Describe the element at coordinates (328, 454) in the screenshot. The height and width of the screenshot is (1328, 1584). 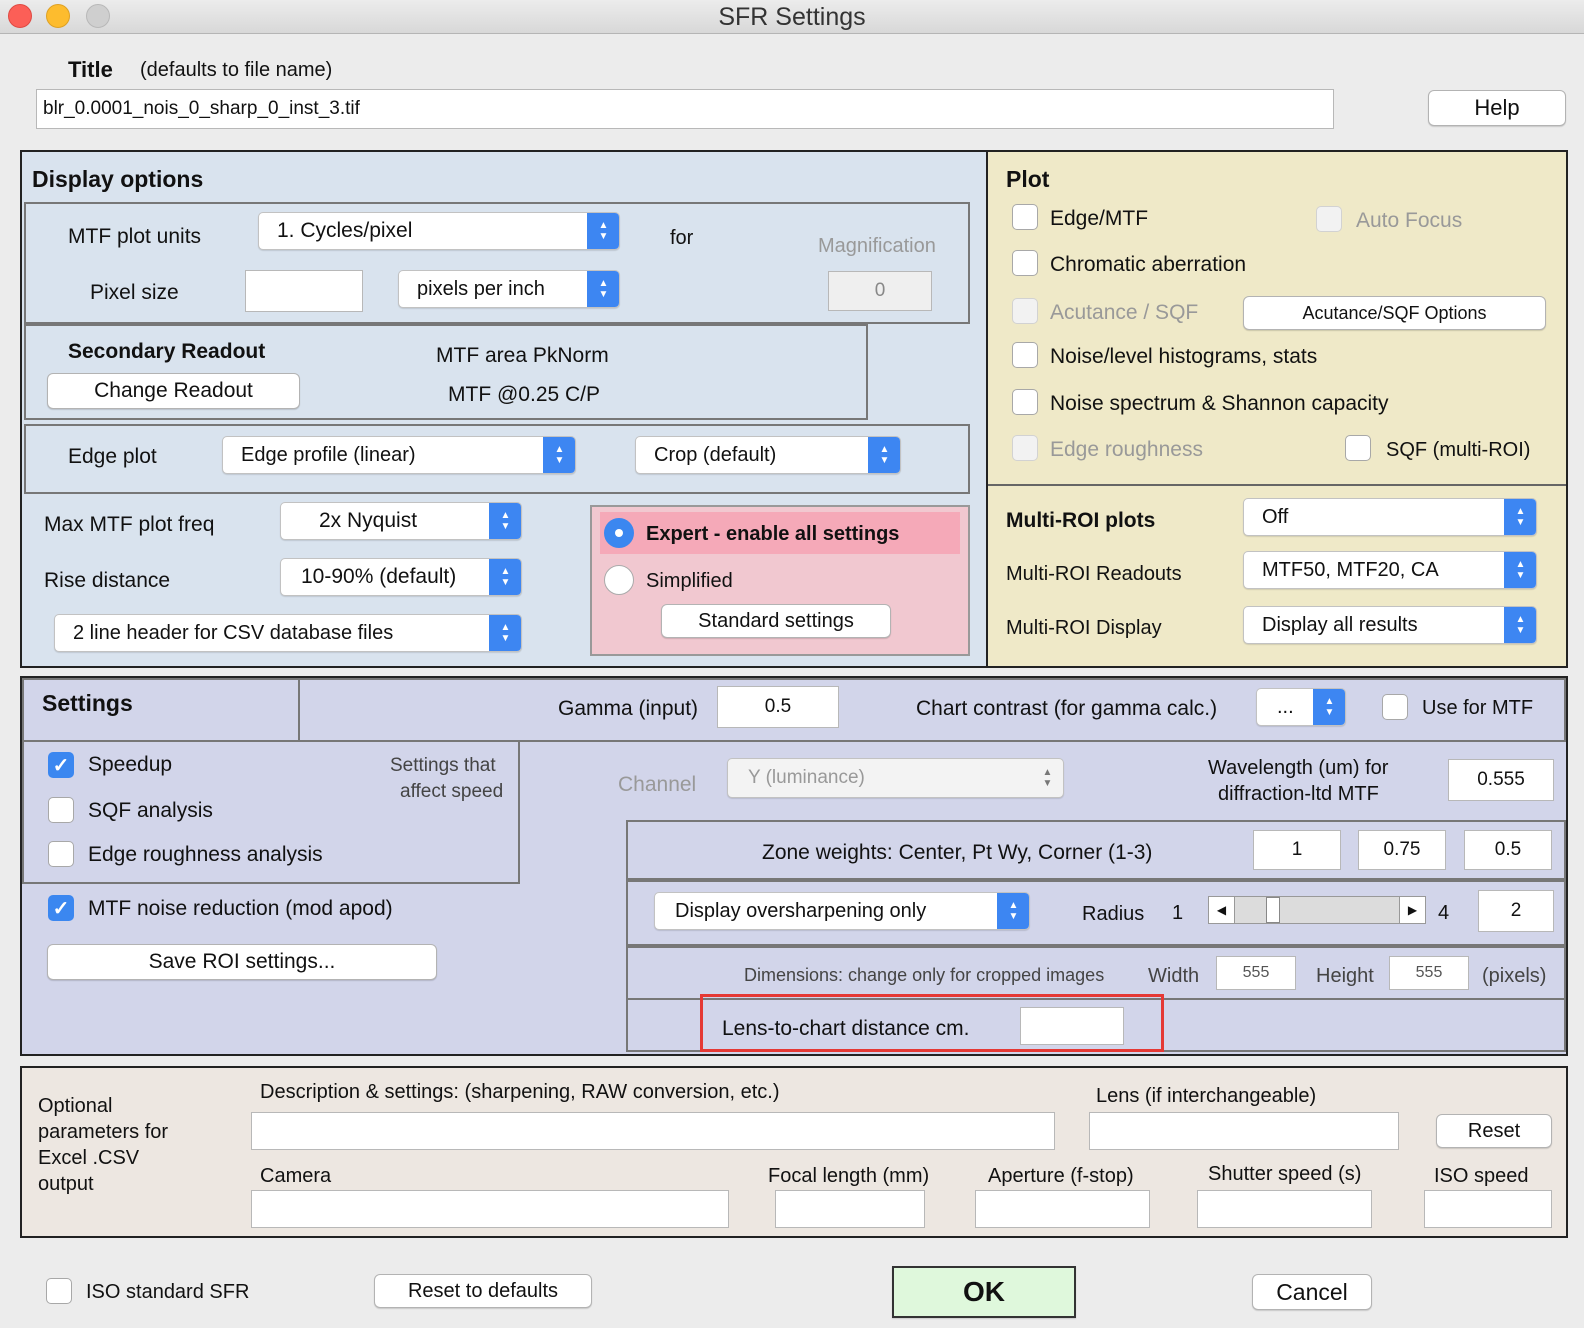
I see `edge-plot-value: Edge profile (linear)` at that location.